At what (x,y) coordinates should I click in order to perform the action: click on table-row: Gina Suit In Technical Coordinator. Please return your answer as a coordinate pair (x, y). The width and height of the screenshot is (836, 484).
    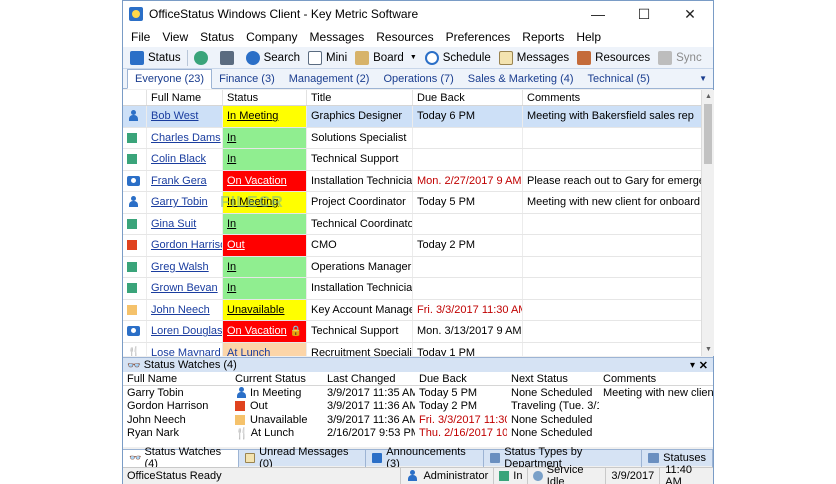
    Looking at the image, I should click on (412, 224).